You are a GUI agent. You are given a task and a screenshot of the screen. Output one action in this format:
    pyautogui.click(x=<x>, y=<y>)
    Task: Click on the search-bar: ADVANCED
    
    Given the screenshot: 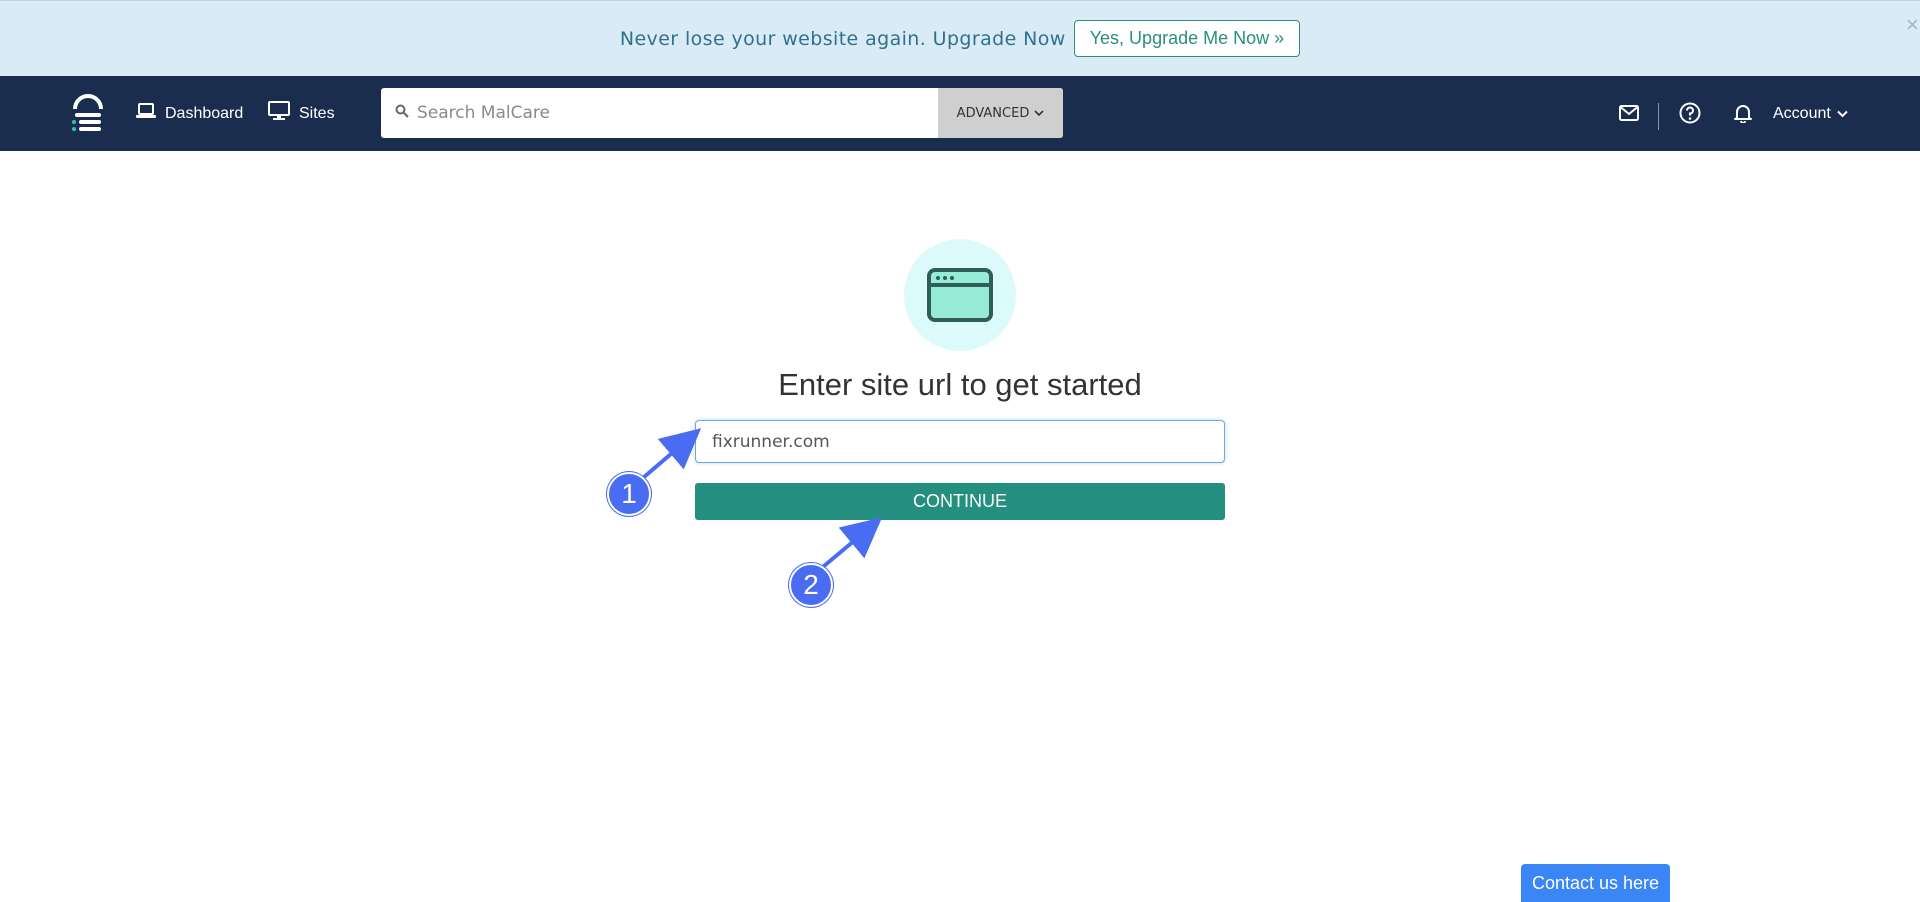 What is the action you would take?
    pyautogui.click(x=722, y=113)
    